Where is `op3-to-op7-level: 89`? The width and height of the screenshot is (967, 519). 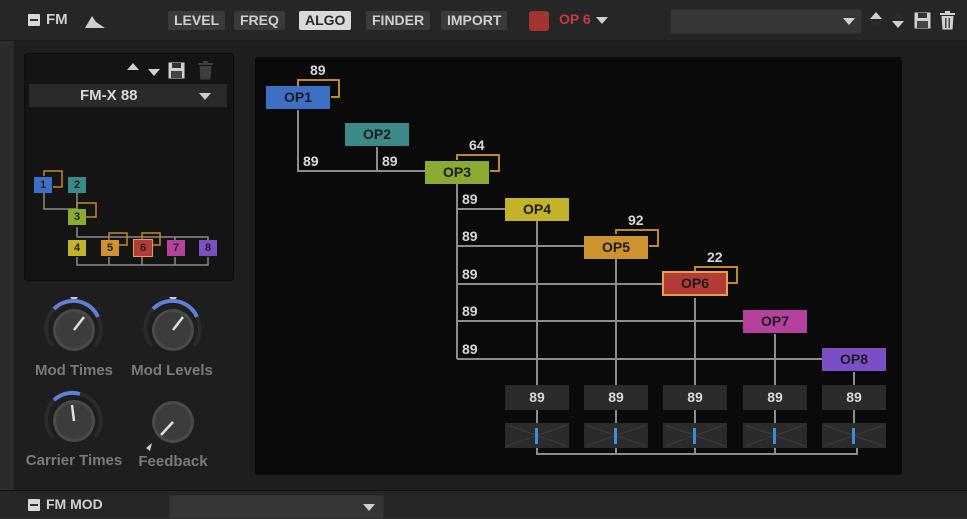
op3-to-op7-level: 89 is located at coordinates (470, 311).